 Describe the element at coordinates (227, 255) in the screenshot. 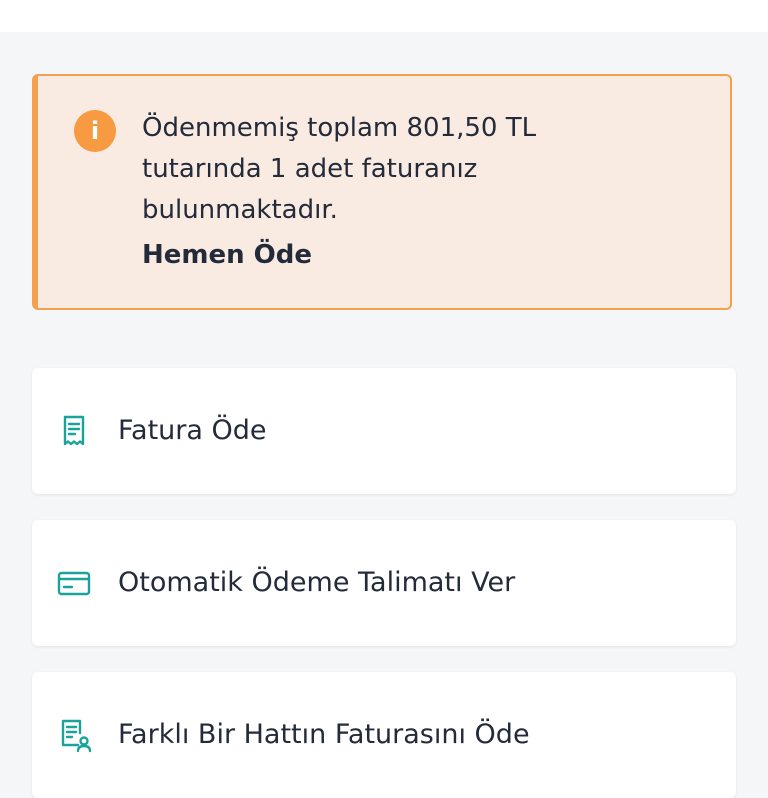

I see `pay-now-link: Hemen Öde` at that location.